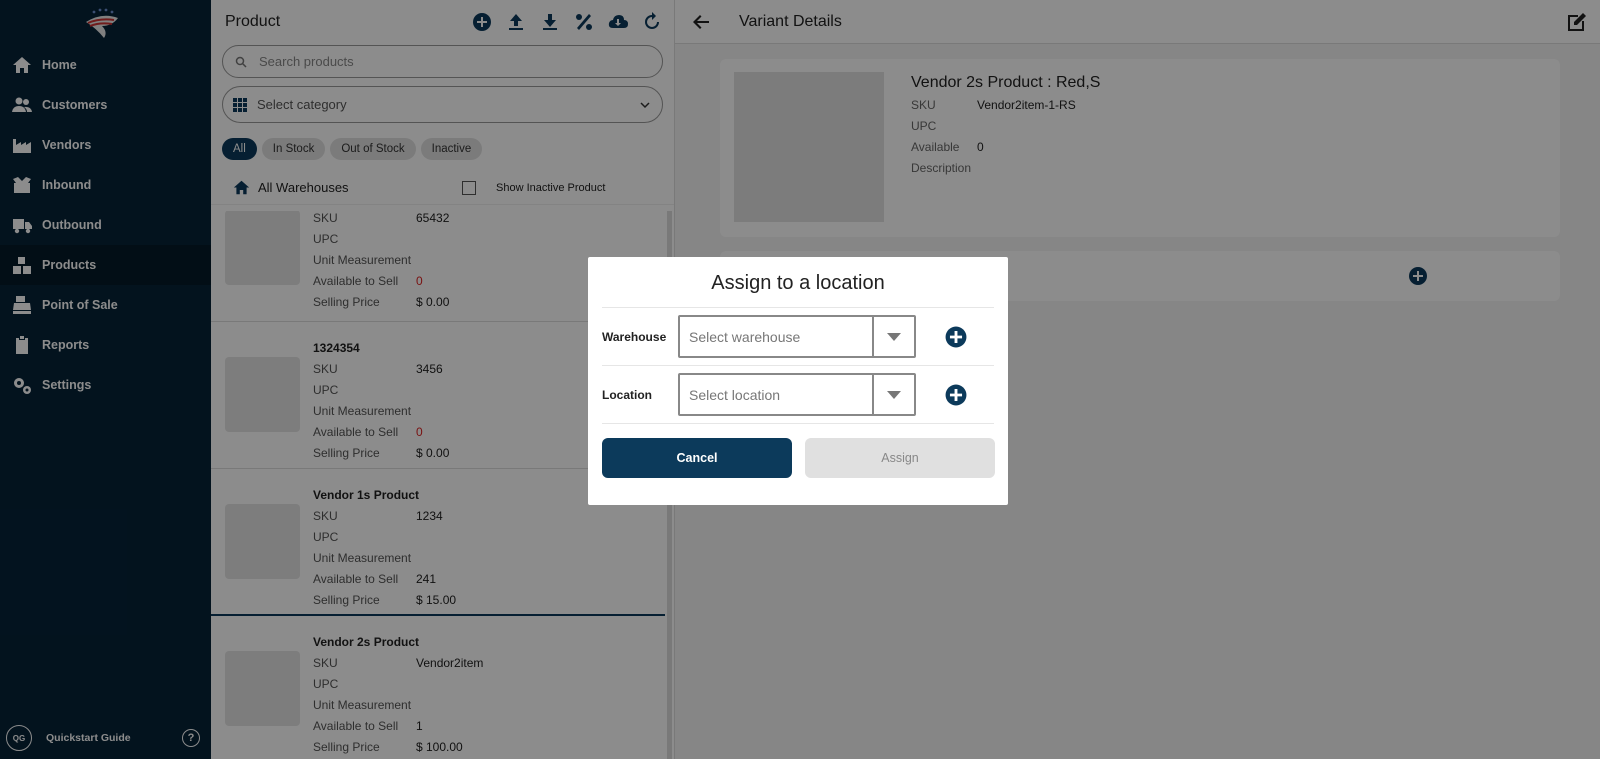 The width and height of the screenshot is (1600, 759). Describe the element at coordinates (627, 394) in the screenshot. I see `location-label: Location` at that location.